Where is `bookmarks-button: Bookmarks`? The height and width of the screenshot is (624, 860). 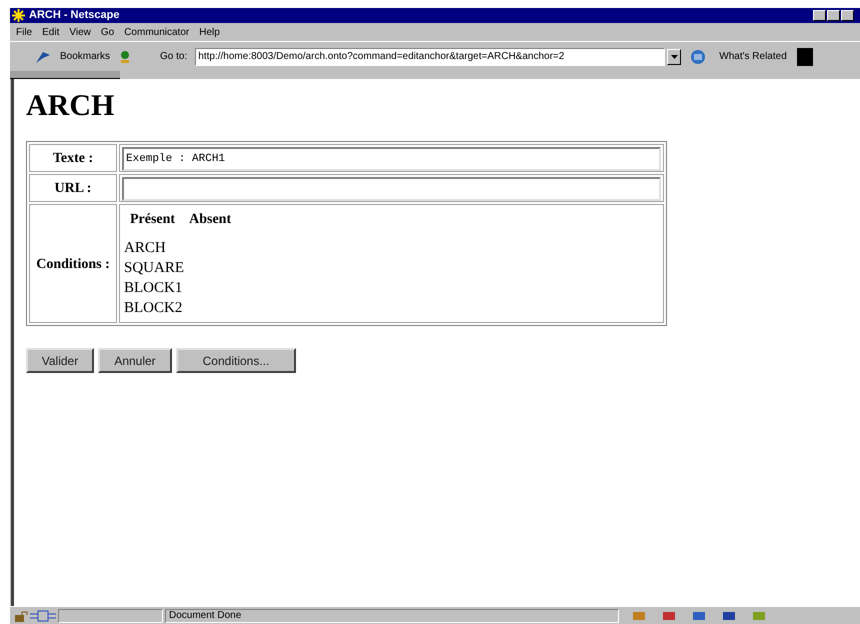 bookmarks-button: Bookmarks is located at coordinates (85, 56).